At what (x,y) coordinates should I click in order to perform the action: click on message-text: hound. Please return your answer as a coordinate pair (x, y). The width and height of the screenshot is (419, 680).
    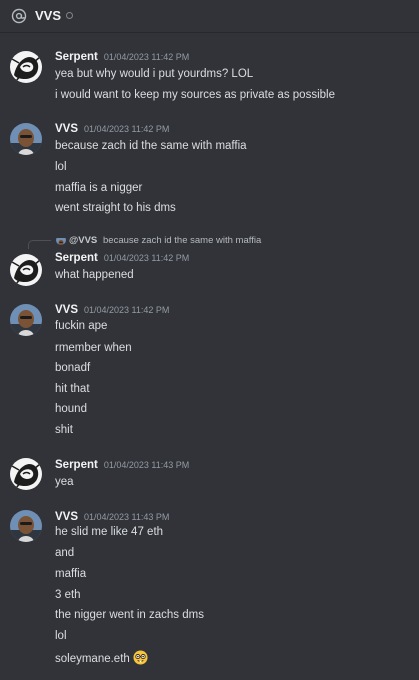
    Looking at the image, I should click on (71, 409).